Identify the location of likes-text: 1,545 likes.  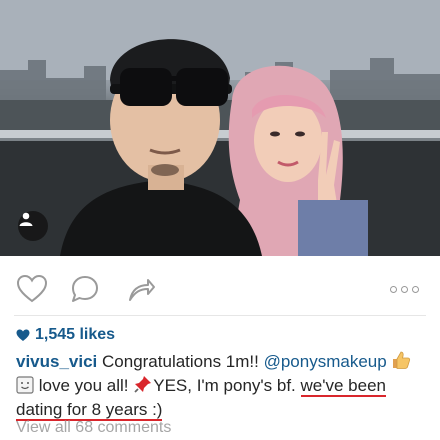
(75, 334).